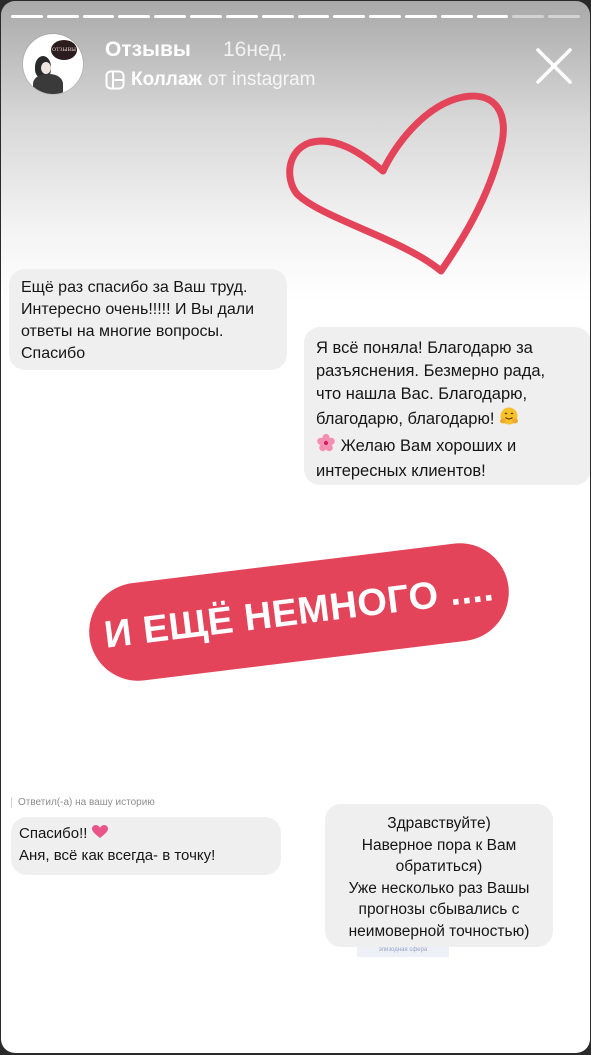 The image size is (591, 1055). What do you see at coordinates (396, 183) in the screenshot?
I see `heart-icon` at bounding box center [396, 183].